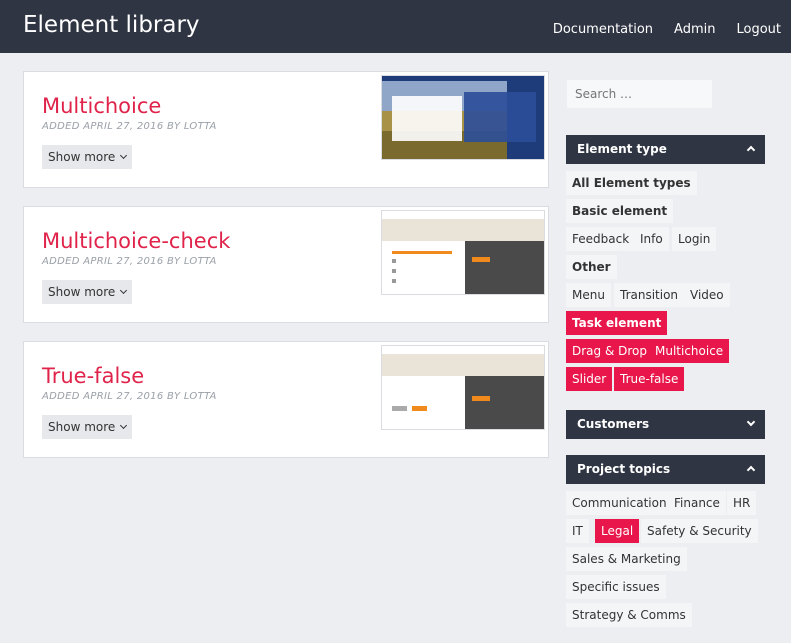 This screenshot has height=643, width=791. I want to click on customers-header: Customers, so click(665, 424).